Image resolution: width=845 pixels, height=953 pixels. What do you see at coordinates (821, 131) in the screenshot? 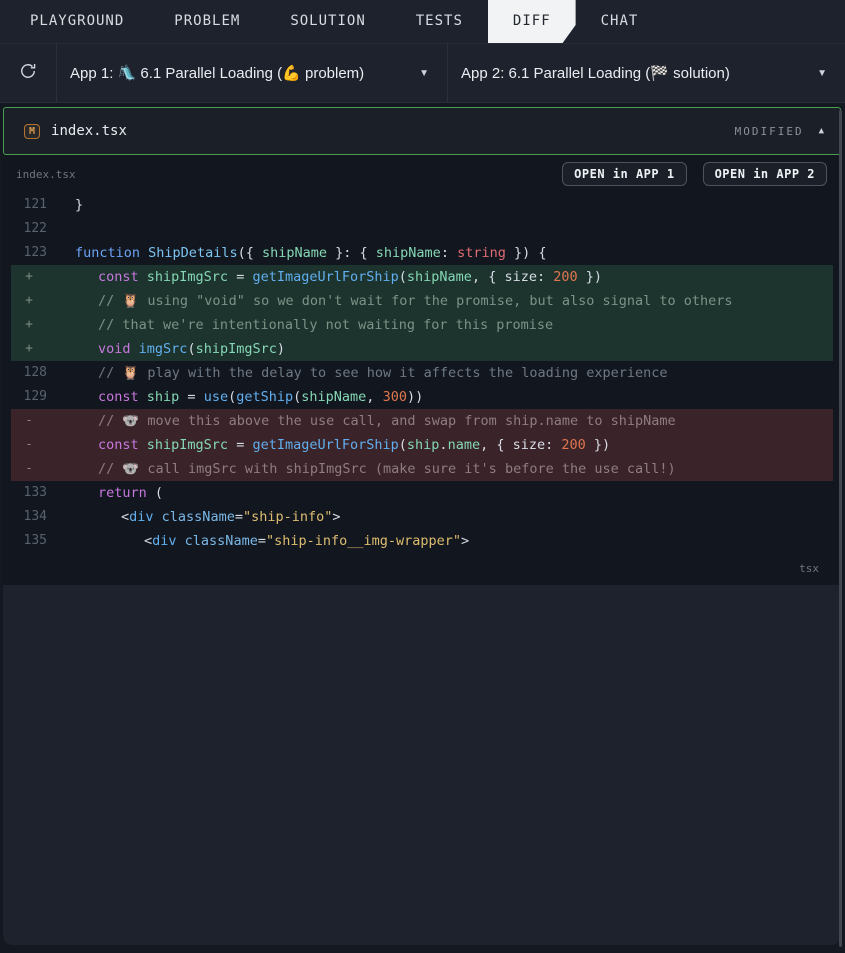
I see `collapse-icon: ▲` at bounding box center [821, 131].